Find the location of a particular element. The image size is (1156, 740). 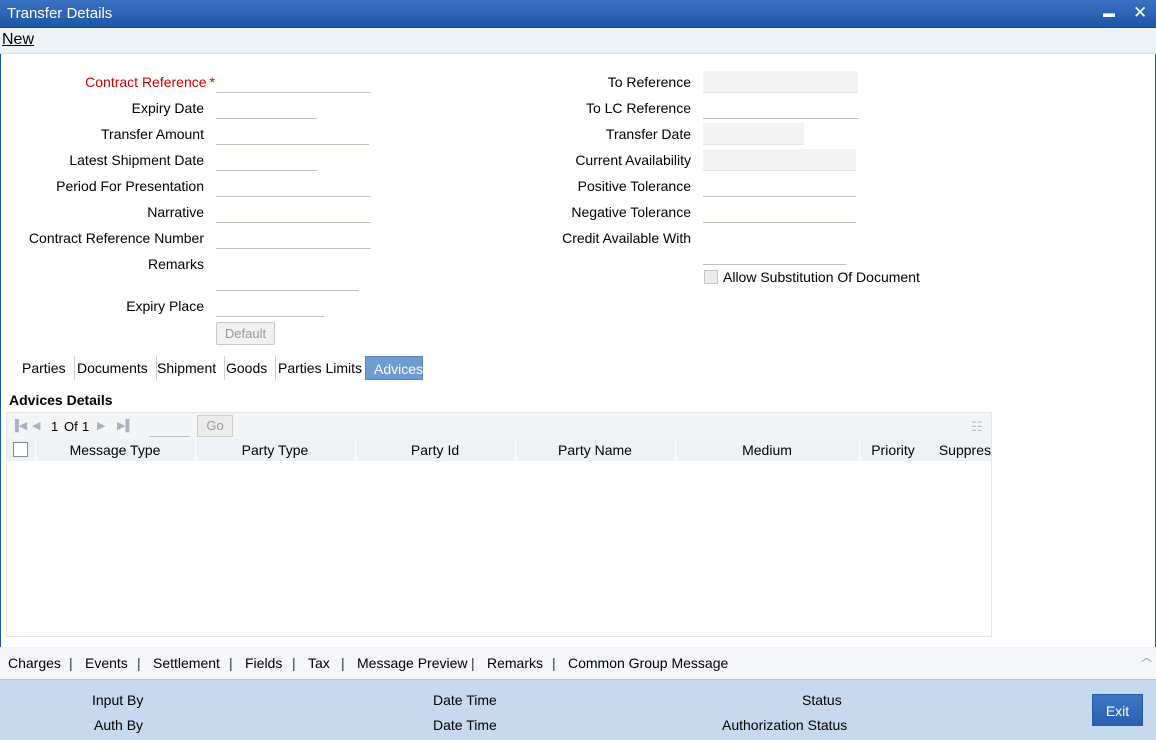

input-date-time-label: Date Time is located at coordinates (465, 700).